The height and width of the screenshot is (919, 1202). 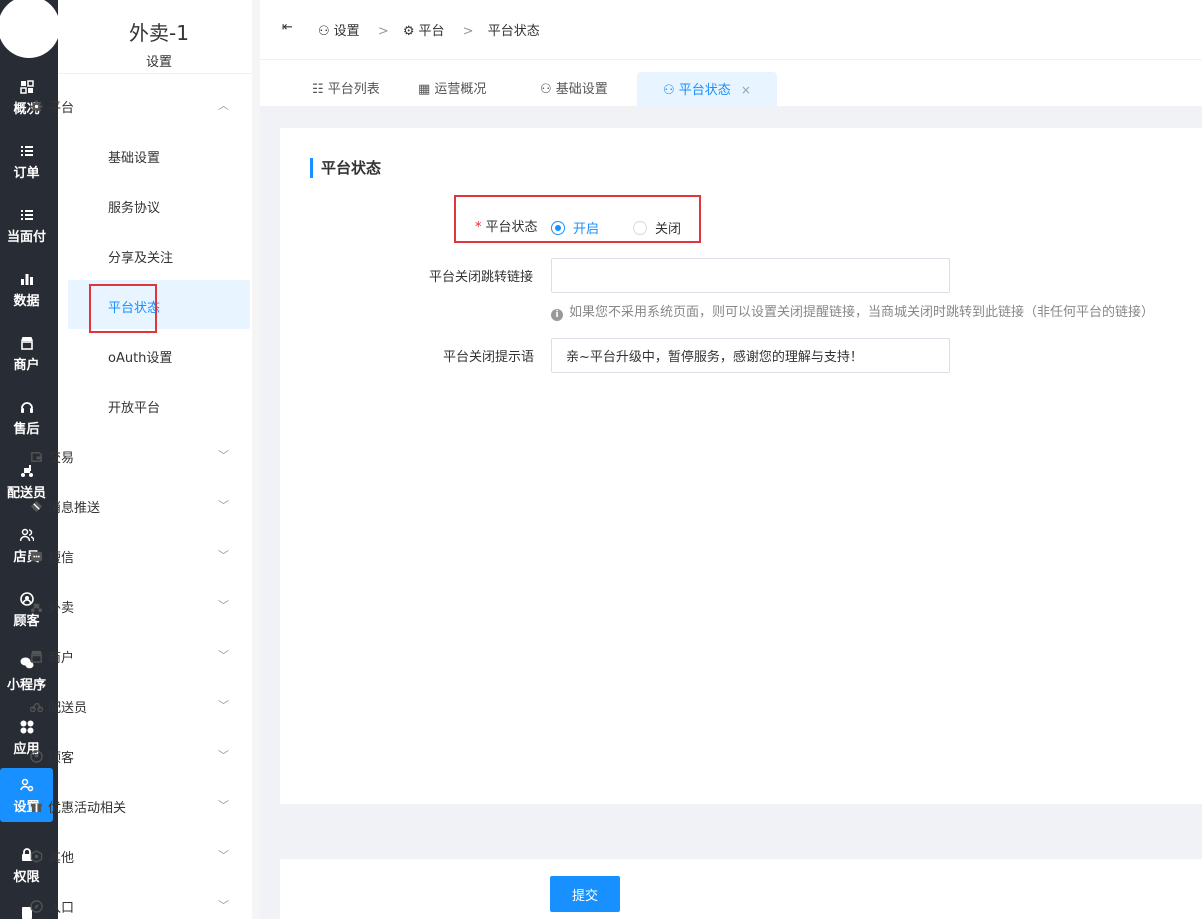 What do you see at coordinates (37, 508) in the screenshot?
I see `push-icon` at bounding box center [37, 508].